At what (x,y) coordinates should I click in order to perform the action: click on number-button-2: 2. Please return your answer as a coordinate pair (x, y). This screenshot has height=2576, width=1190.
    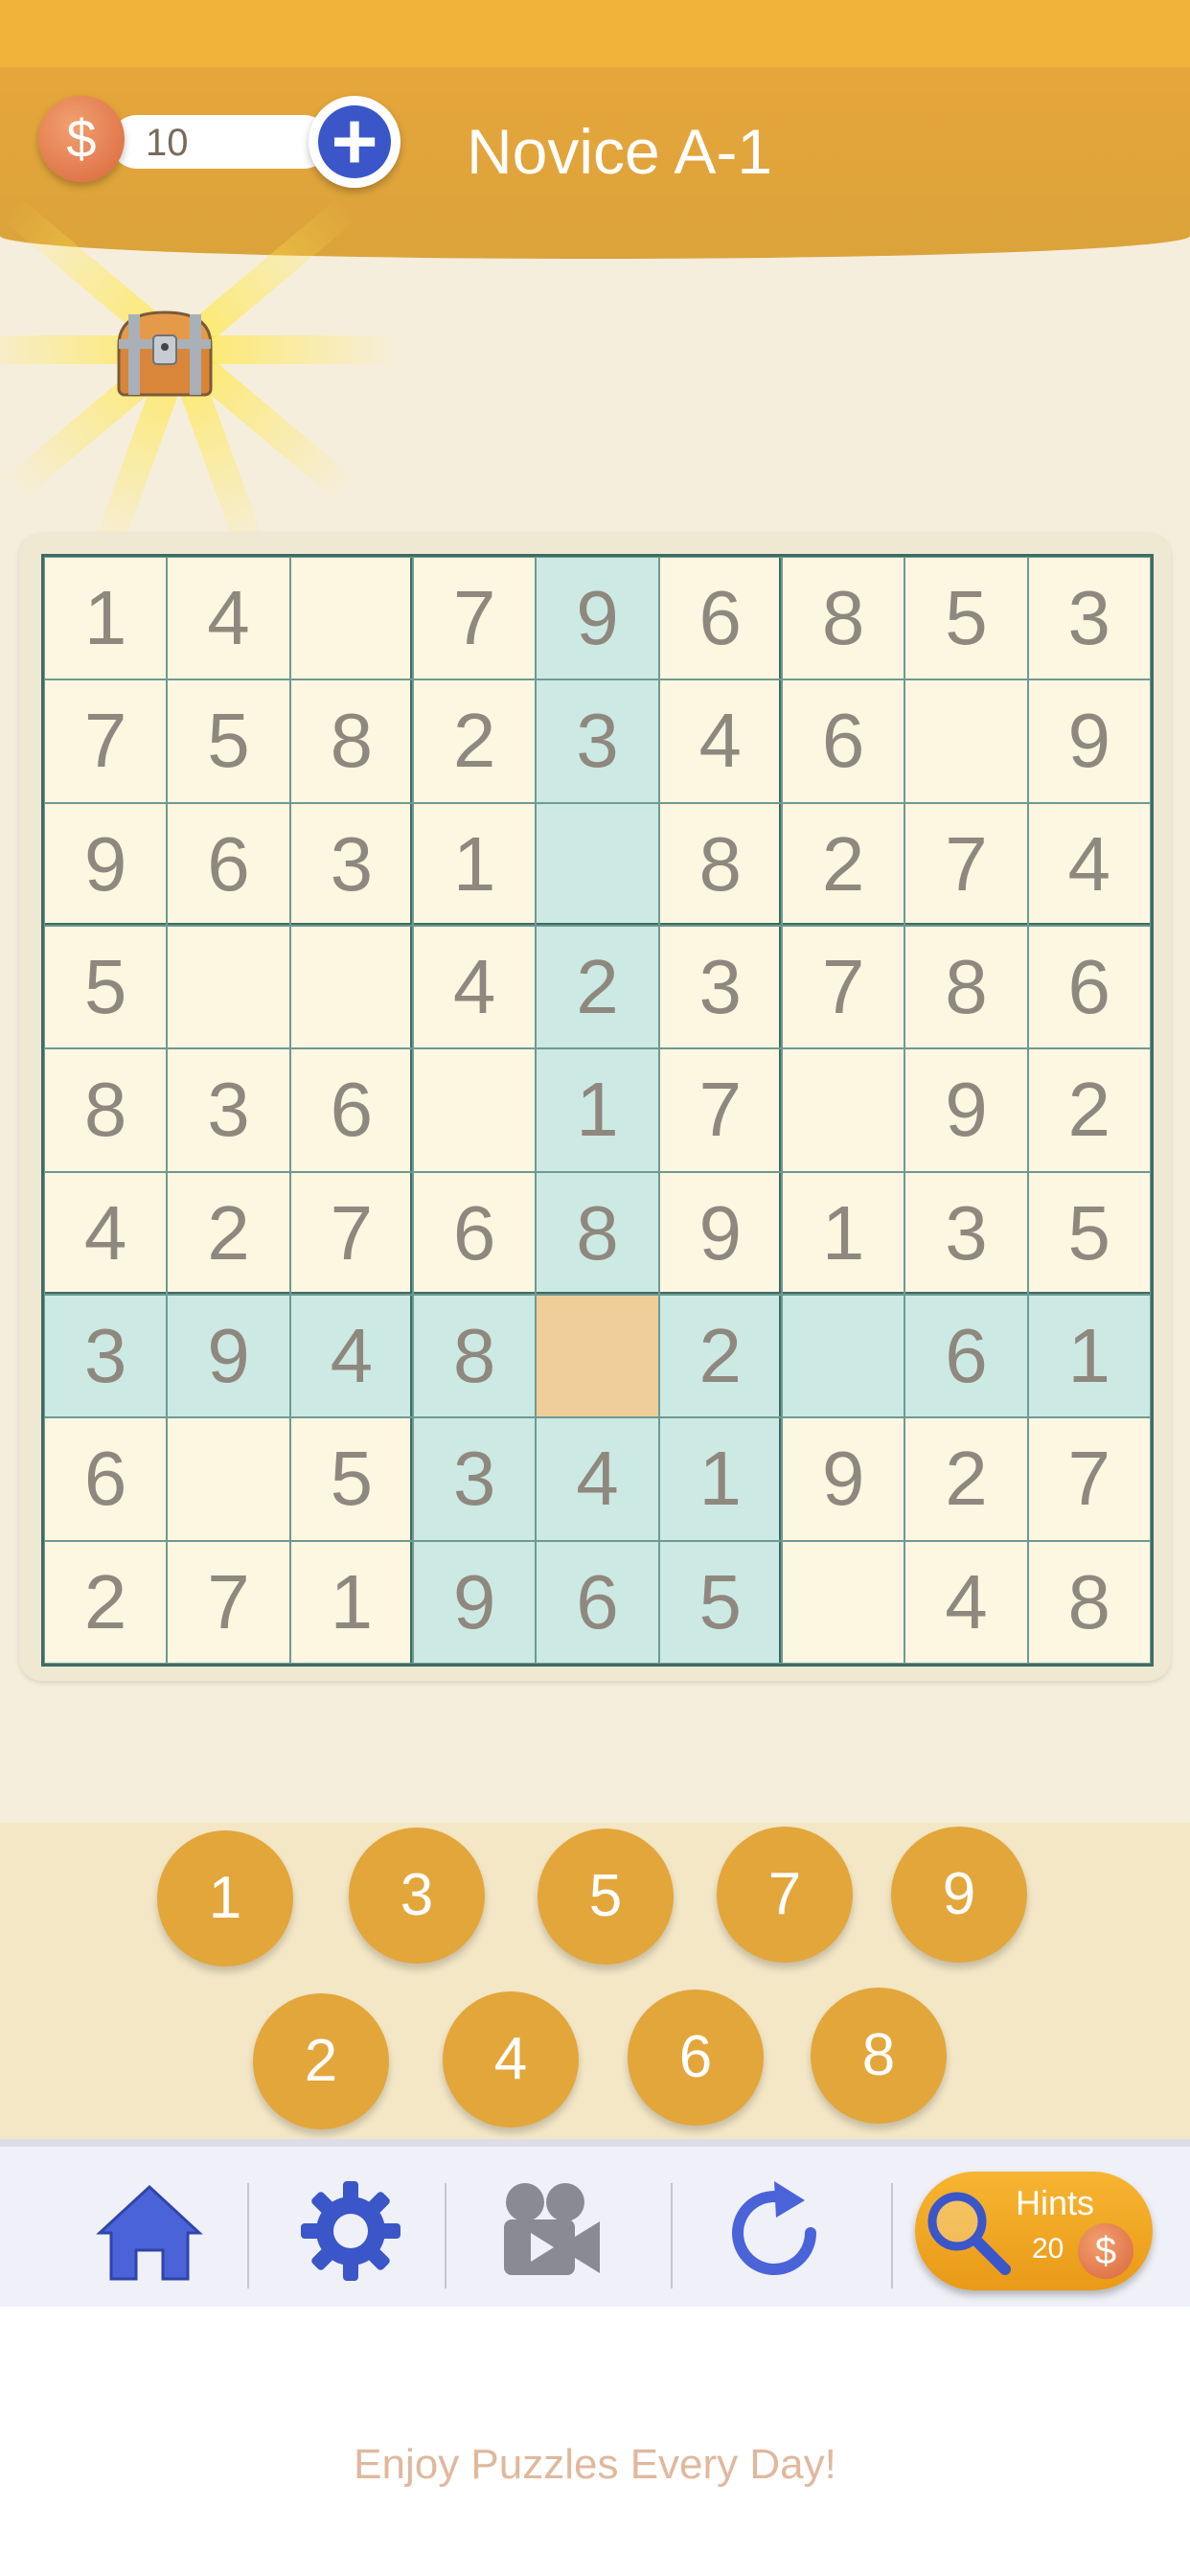
    Looking at the image, I should click on (321, 2061).